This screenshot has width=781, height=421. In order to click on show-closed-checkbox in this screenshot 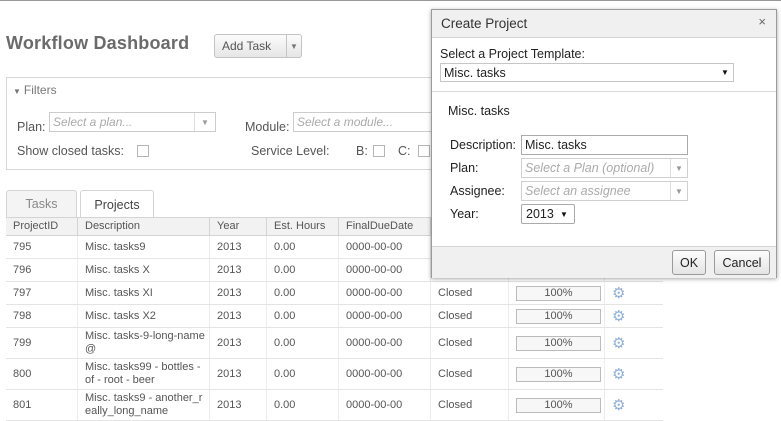, I will do `click(143, 151)`.